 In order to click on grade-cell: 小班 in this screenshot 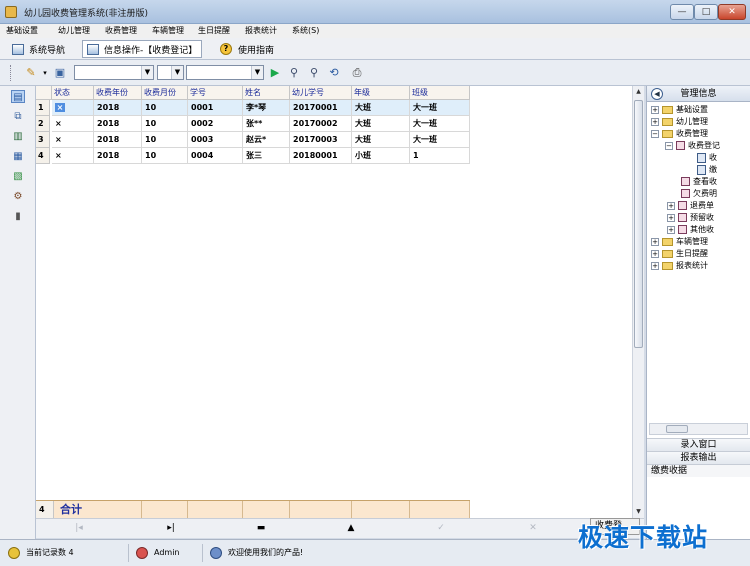, I will do `click(381, 156)`.